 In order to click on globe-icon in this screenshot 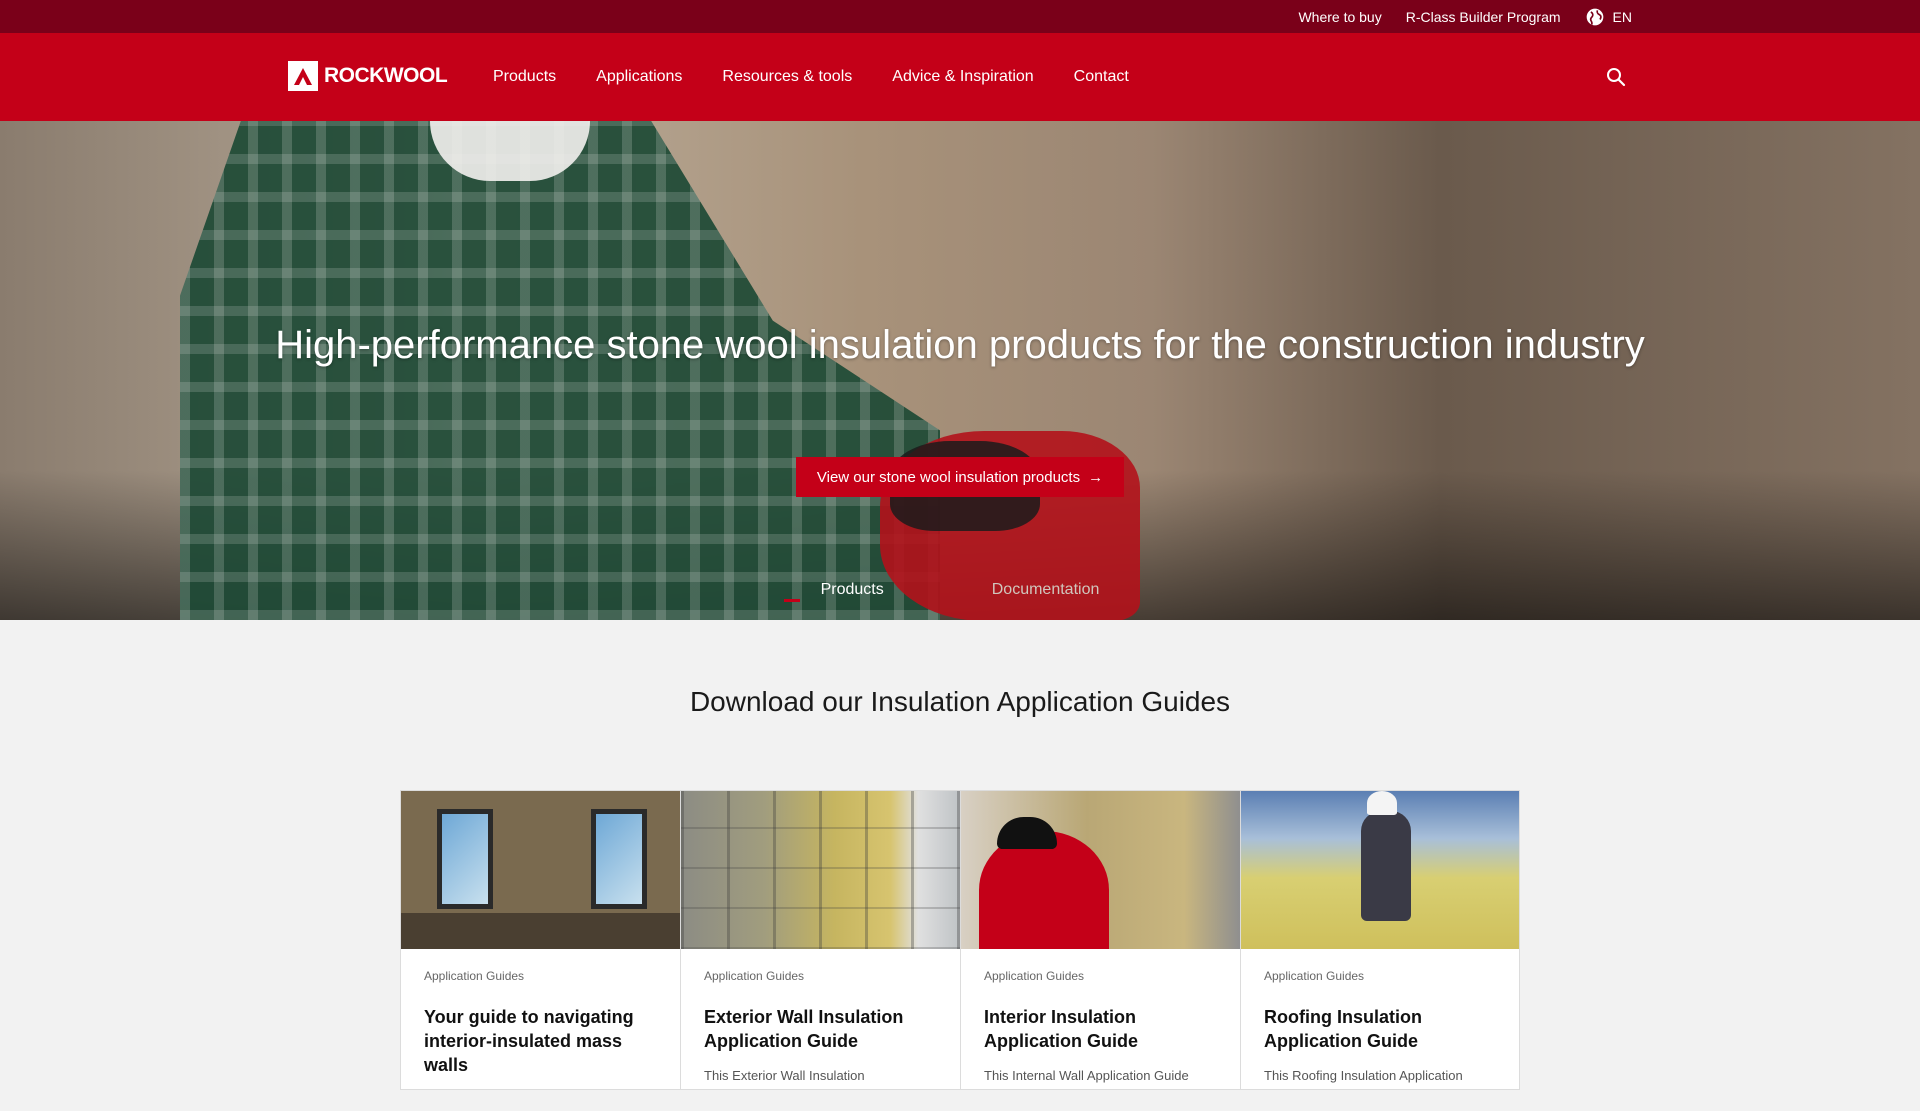, I will do `click(1594, 16)`.